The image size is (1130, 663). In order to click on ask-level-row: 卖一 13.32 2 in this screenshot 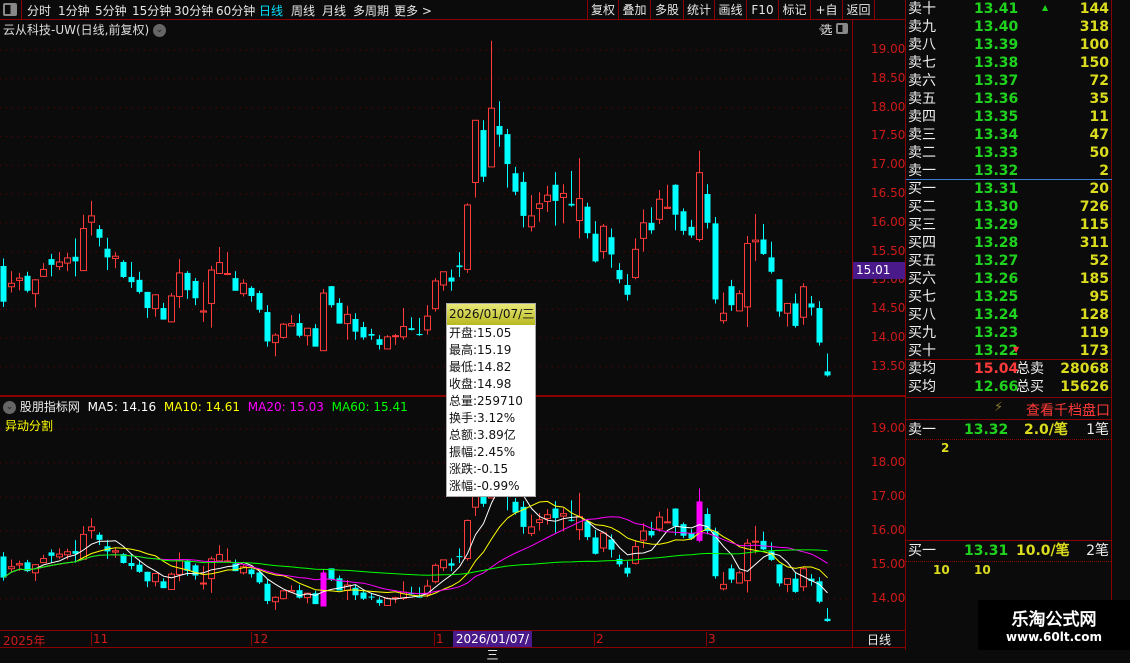, I will do `click(1009, 171)`.